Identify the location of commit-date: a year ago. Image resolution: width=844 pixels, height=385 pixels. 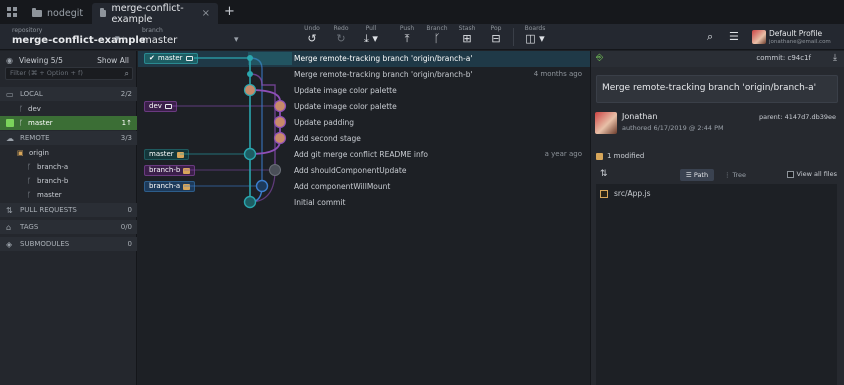
(563, 154).